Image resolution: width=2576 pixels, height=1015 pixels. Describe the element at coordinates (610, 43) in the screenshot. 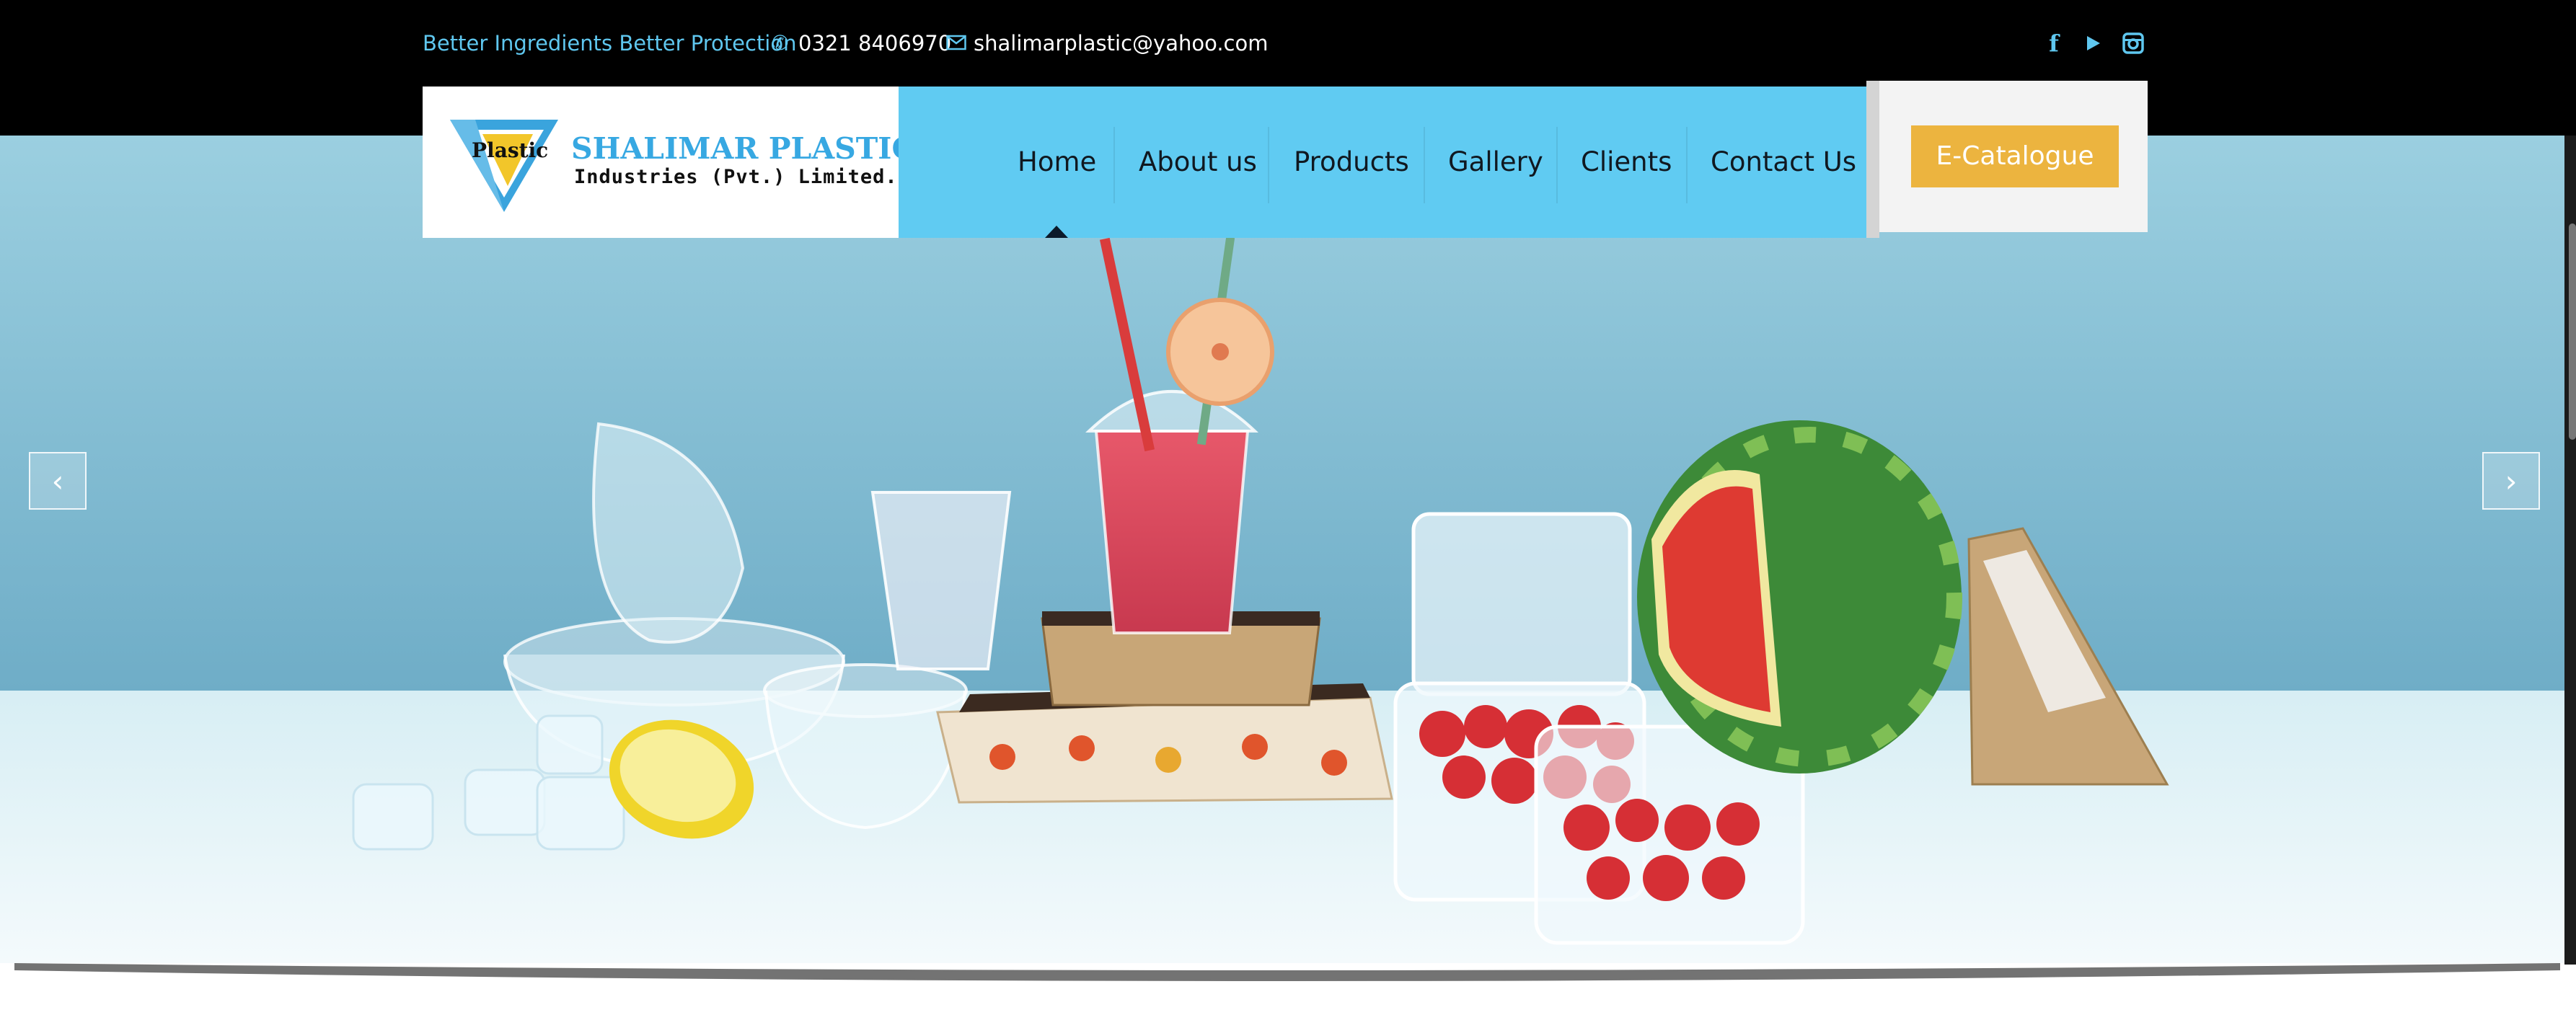

I see `tagline: Better Ingredients Better Protection` at that location.